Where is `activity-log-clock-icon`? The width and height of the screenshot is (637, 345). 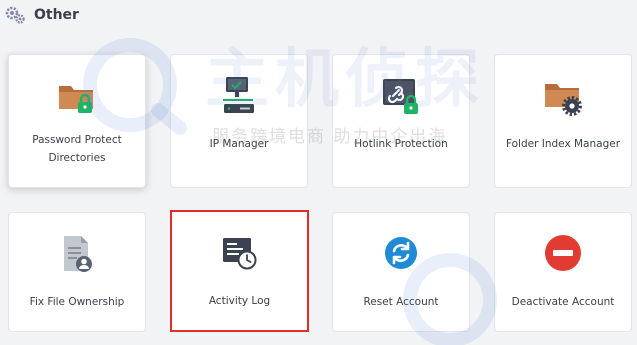 activity-log-clock-icon is located at coordinates (240, 253).